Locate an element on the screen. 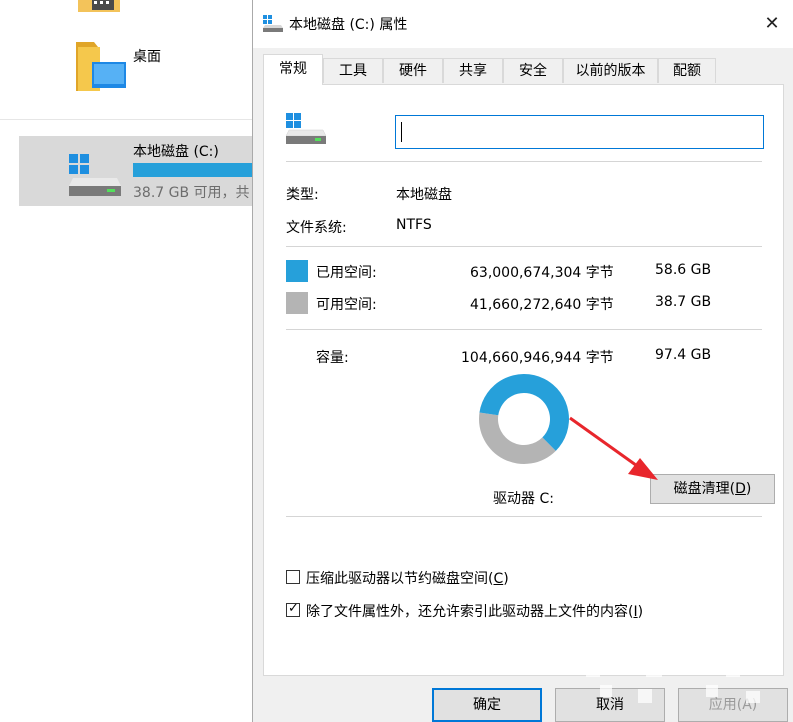  drive-letter-label: 驱动器 C: is located at coordinates (523, 499).